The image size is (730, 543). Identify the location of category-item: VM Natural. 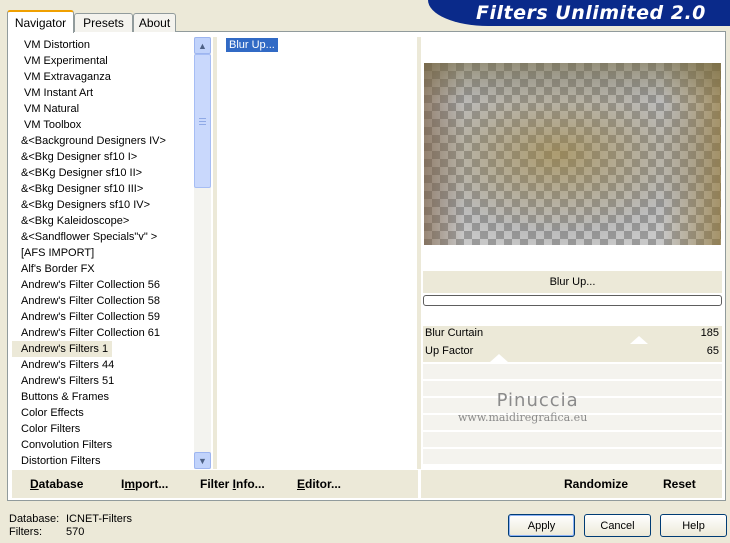
(103, 109).